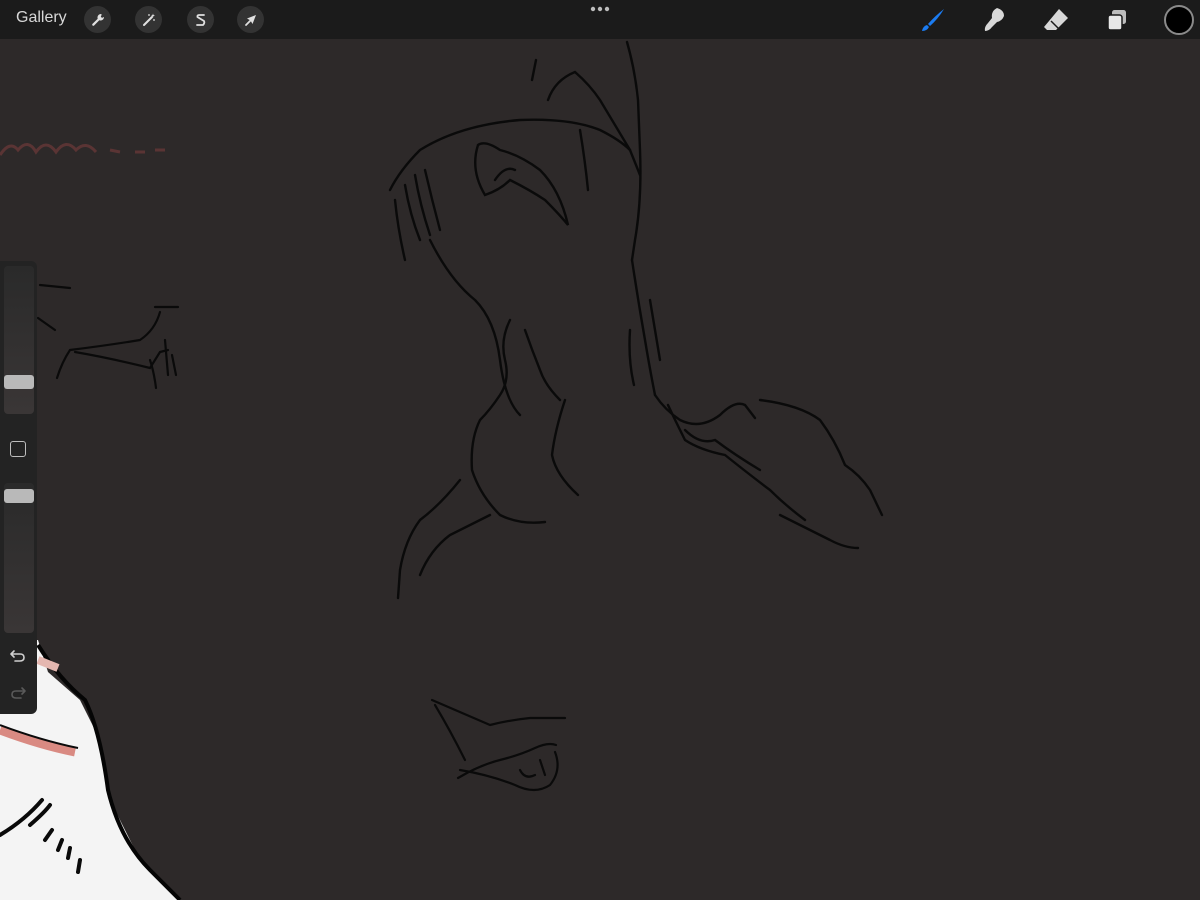 Image resolution: width=1200 pixels, height=900 pixels. I want to click on color-picker-button, so click(1179, 20).